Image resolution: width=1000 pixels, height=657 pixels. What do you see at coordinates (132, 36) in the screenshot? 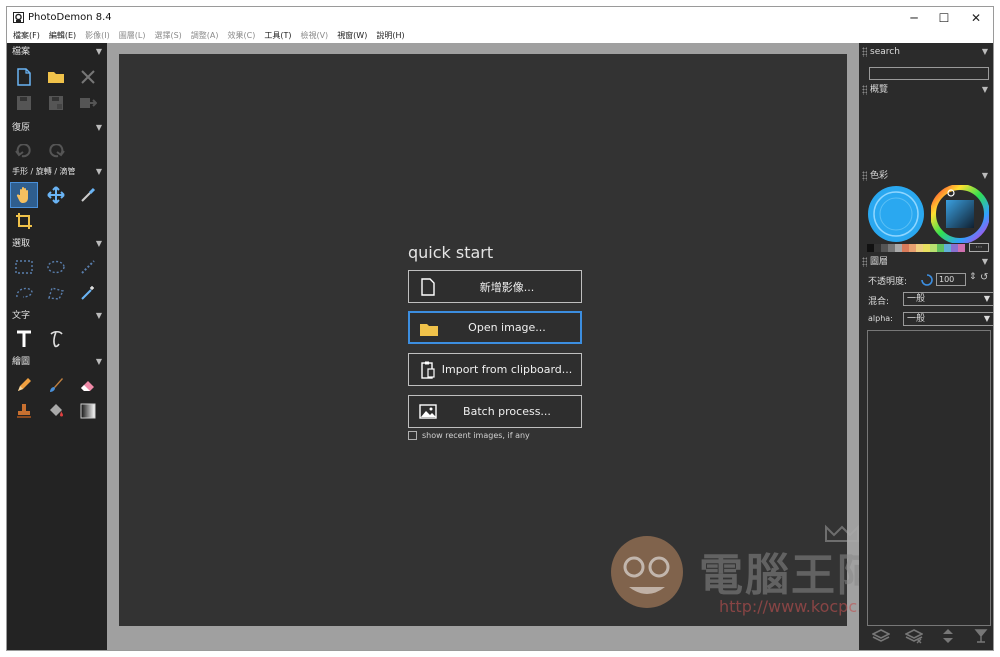
I see `menu-layer: 圖層(L)` at bounding box center [132, 36].